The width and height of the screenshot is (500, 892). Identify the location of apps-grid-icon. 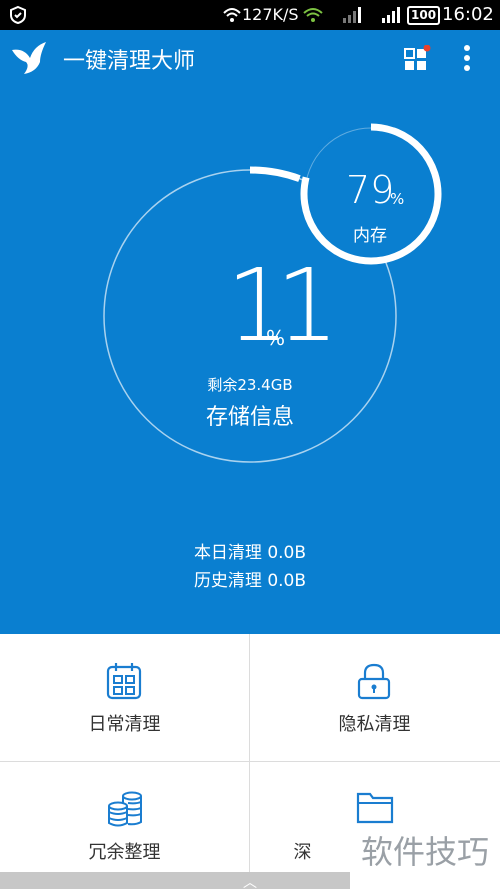
(418, 59).